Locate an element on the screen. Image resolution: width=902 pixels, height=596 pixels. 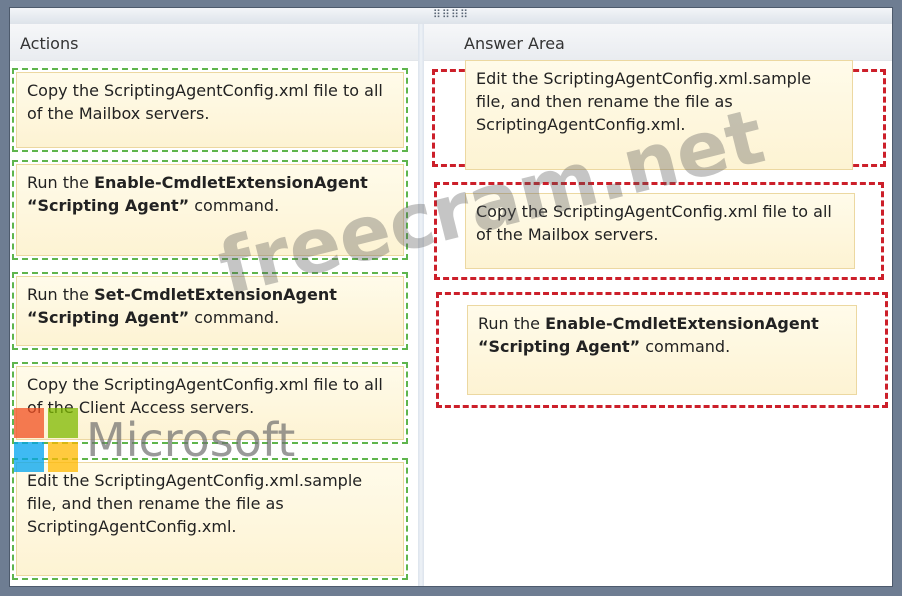
logo-square-blue is located at coordinates (29, 457).